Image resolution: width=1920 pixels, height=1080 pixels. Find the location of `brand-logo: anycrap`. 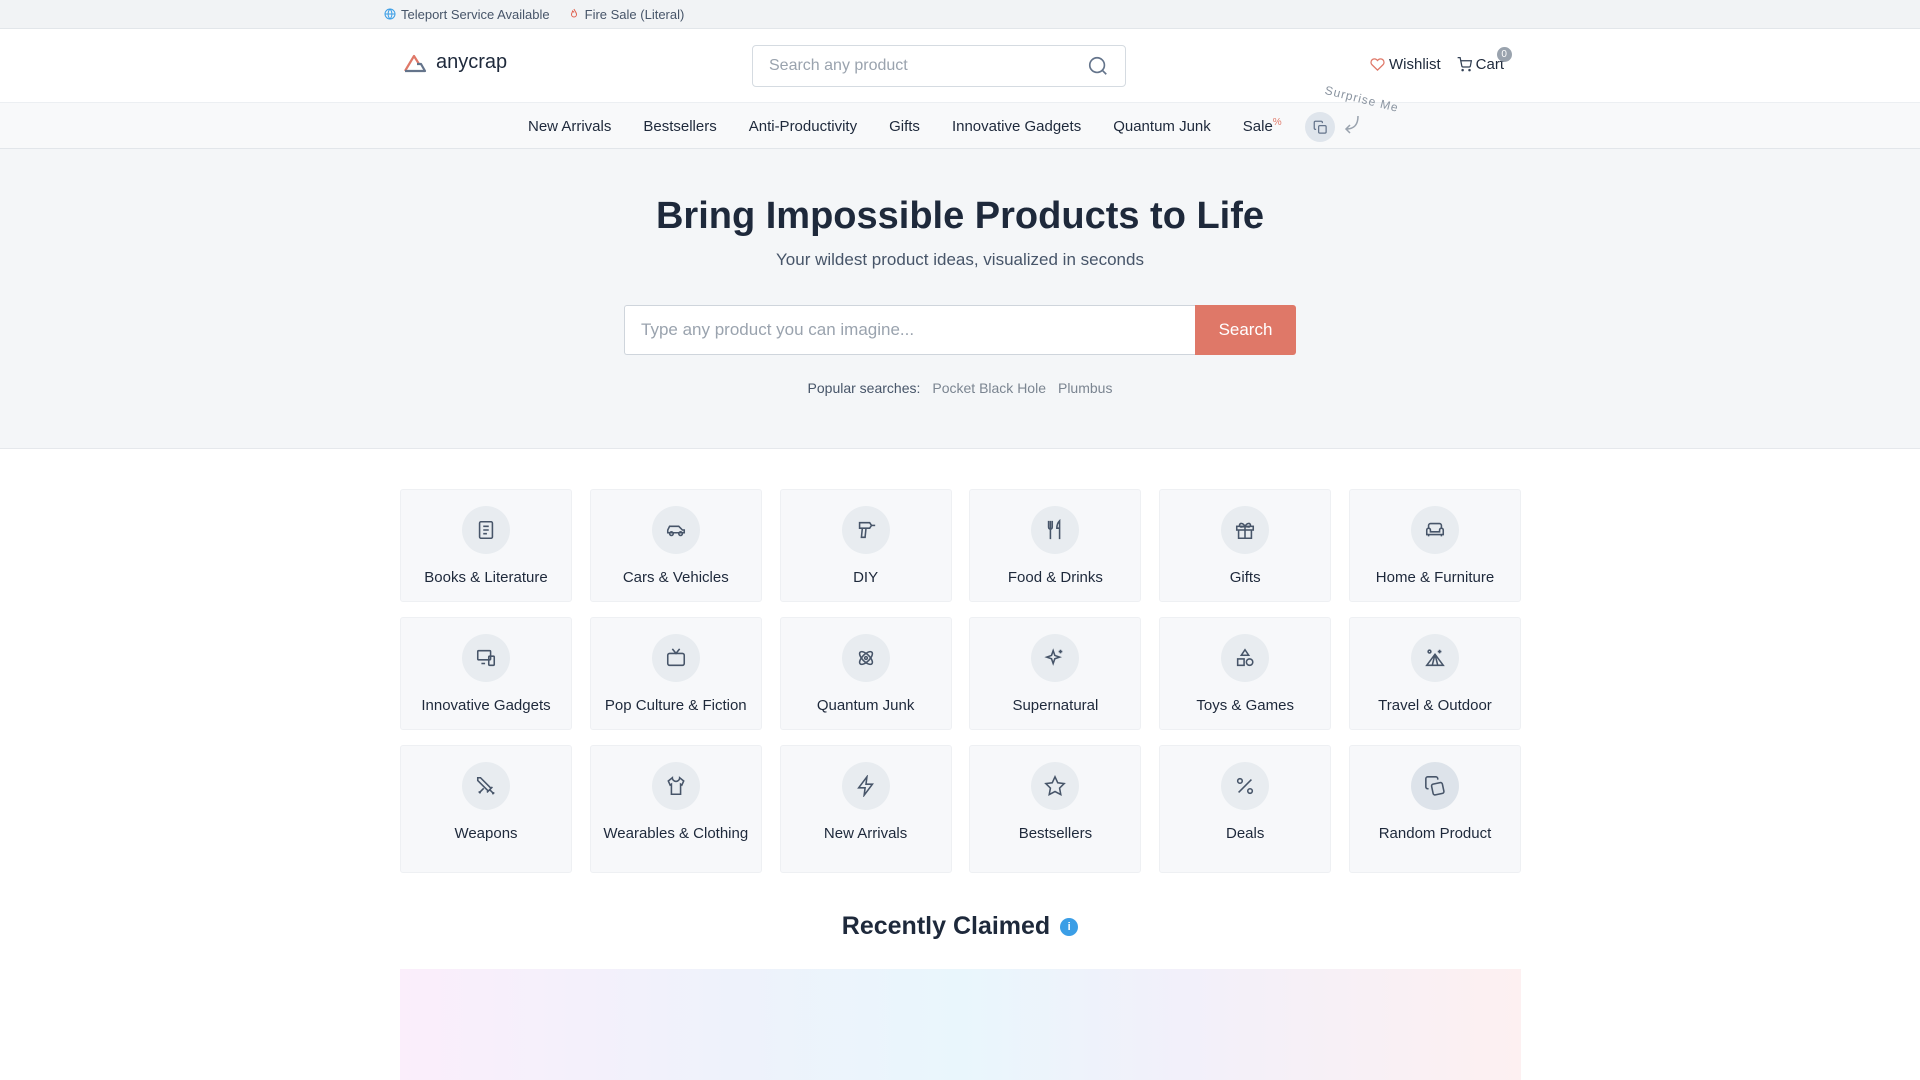

brand-logo: anycrap is located at coordinates (454, 62).